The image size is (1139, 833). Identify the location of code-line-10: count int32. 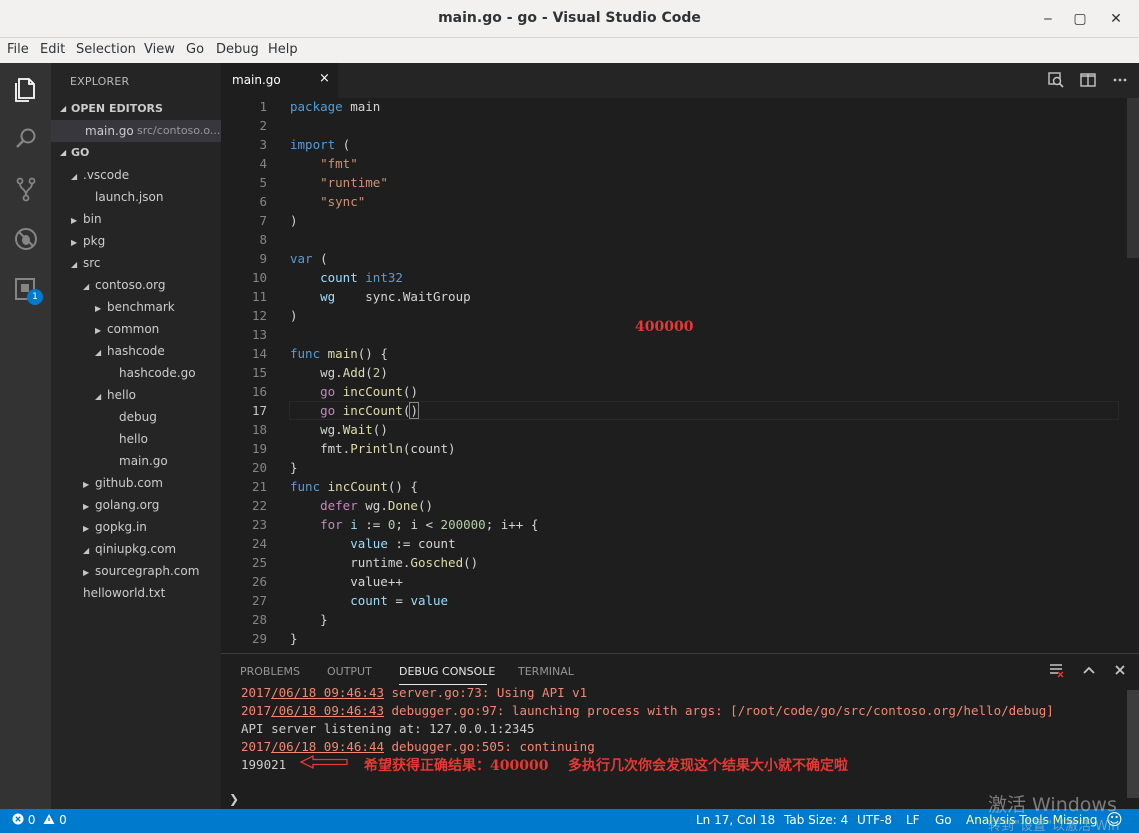
(361, 277).